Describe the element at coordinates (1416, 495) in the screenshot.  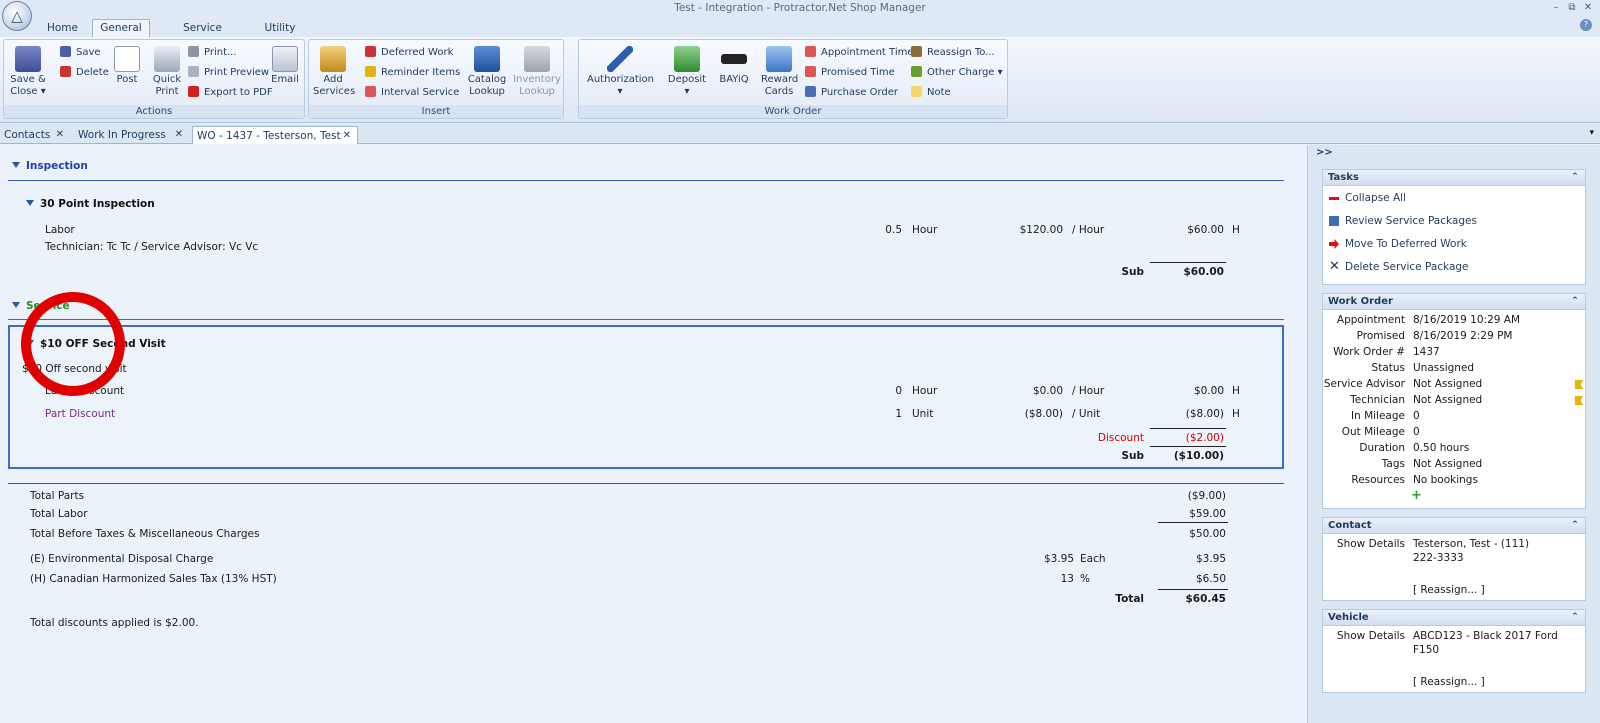
I see `add-resource-icon: +` at that location.